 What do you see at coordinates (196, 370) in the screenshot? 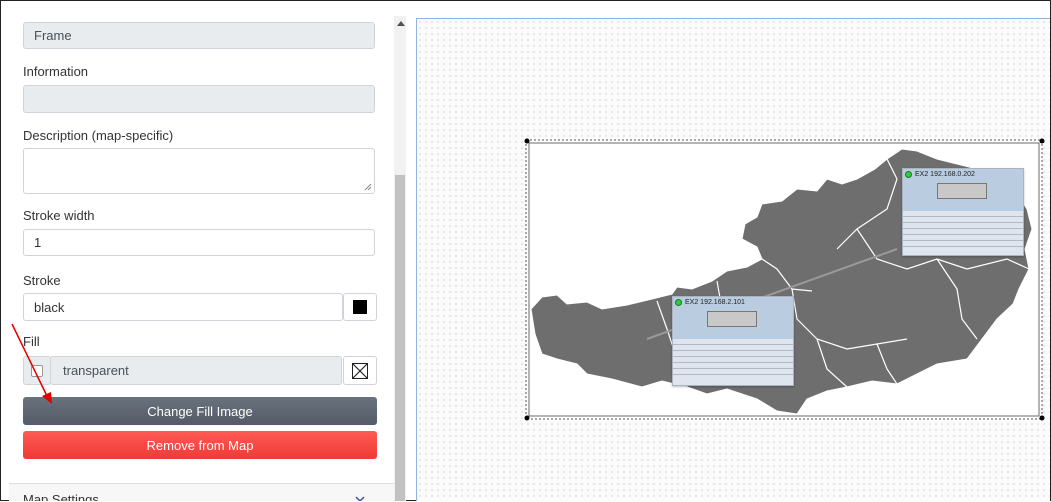
I see `fill-input: transparent` at bounding box center [196, 370].